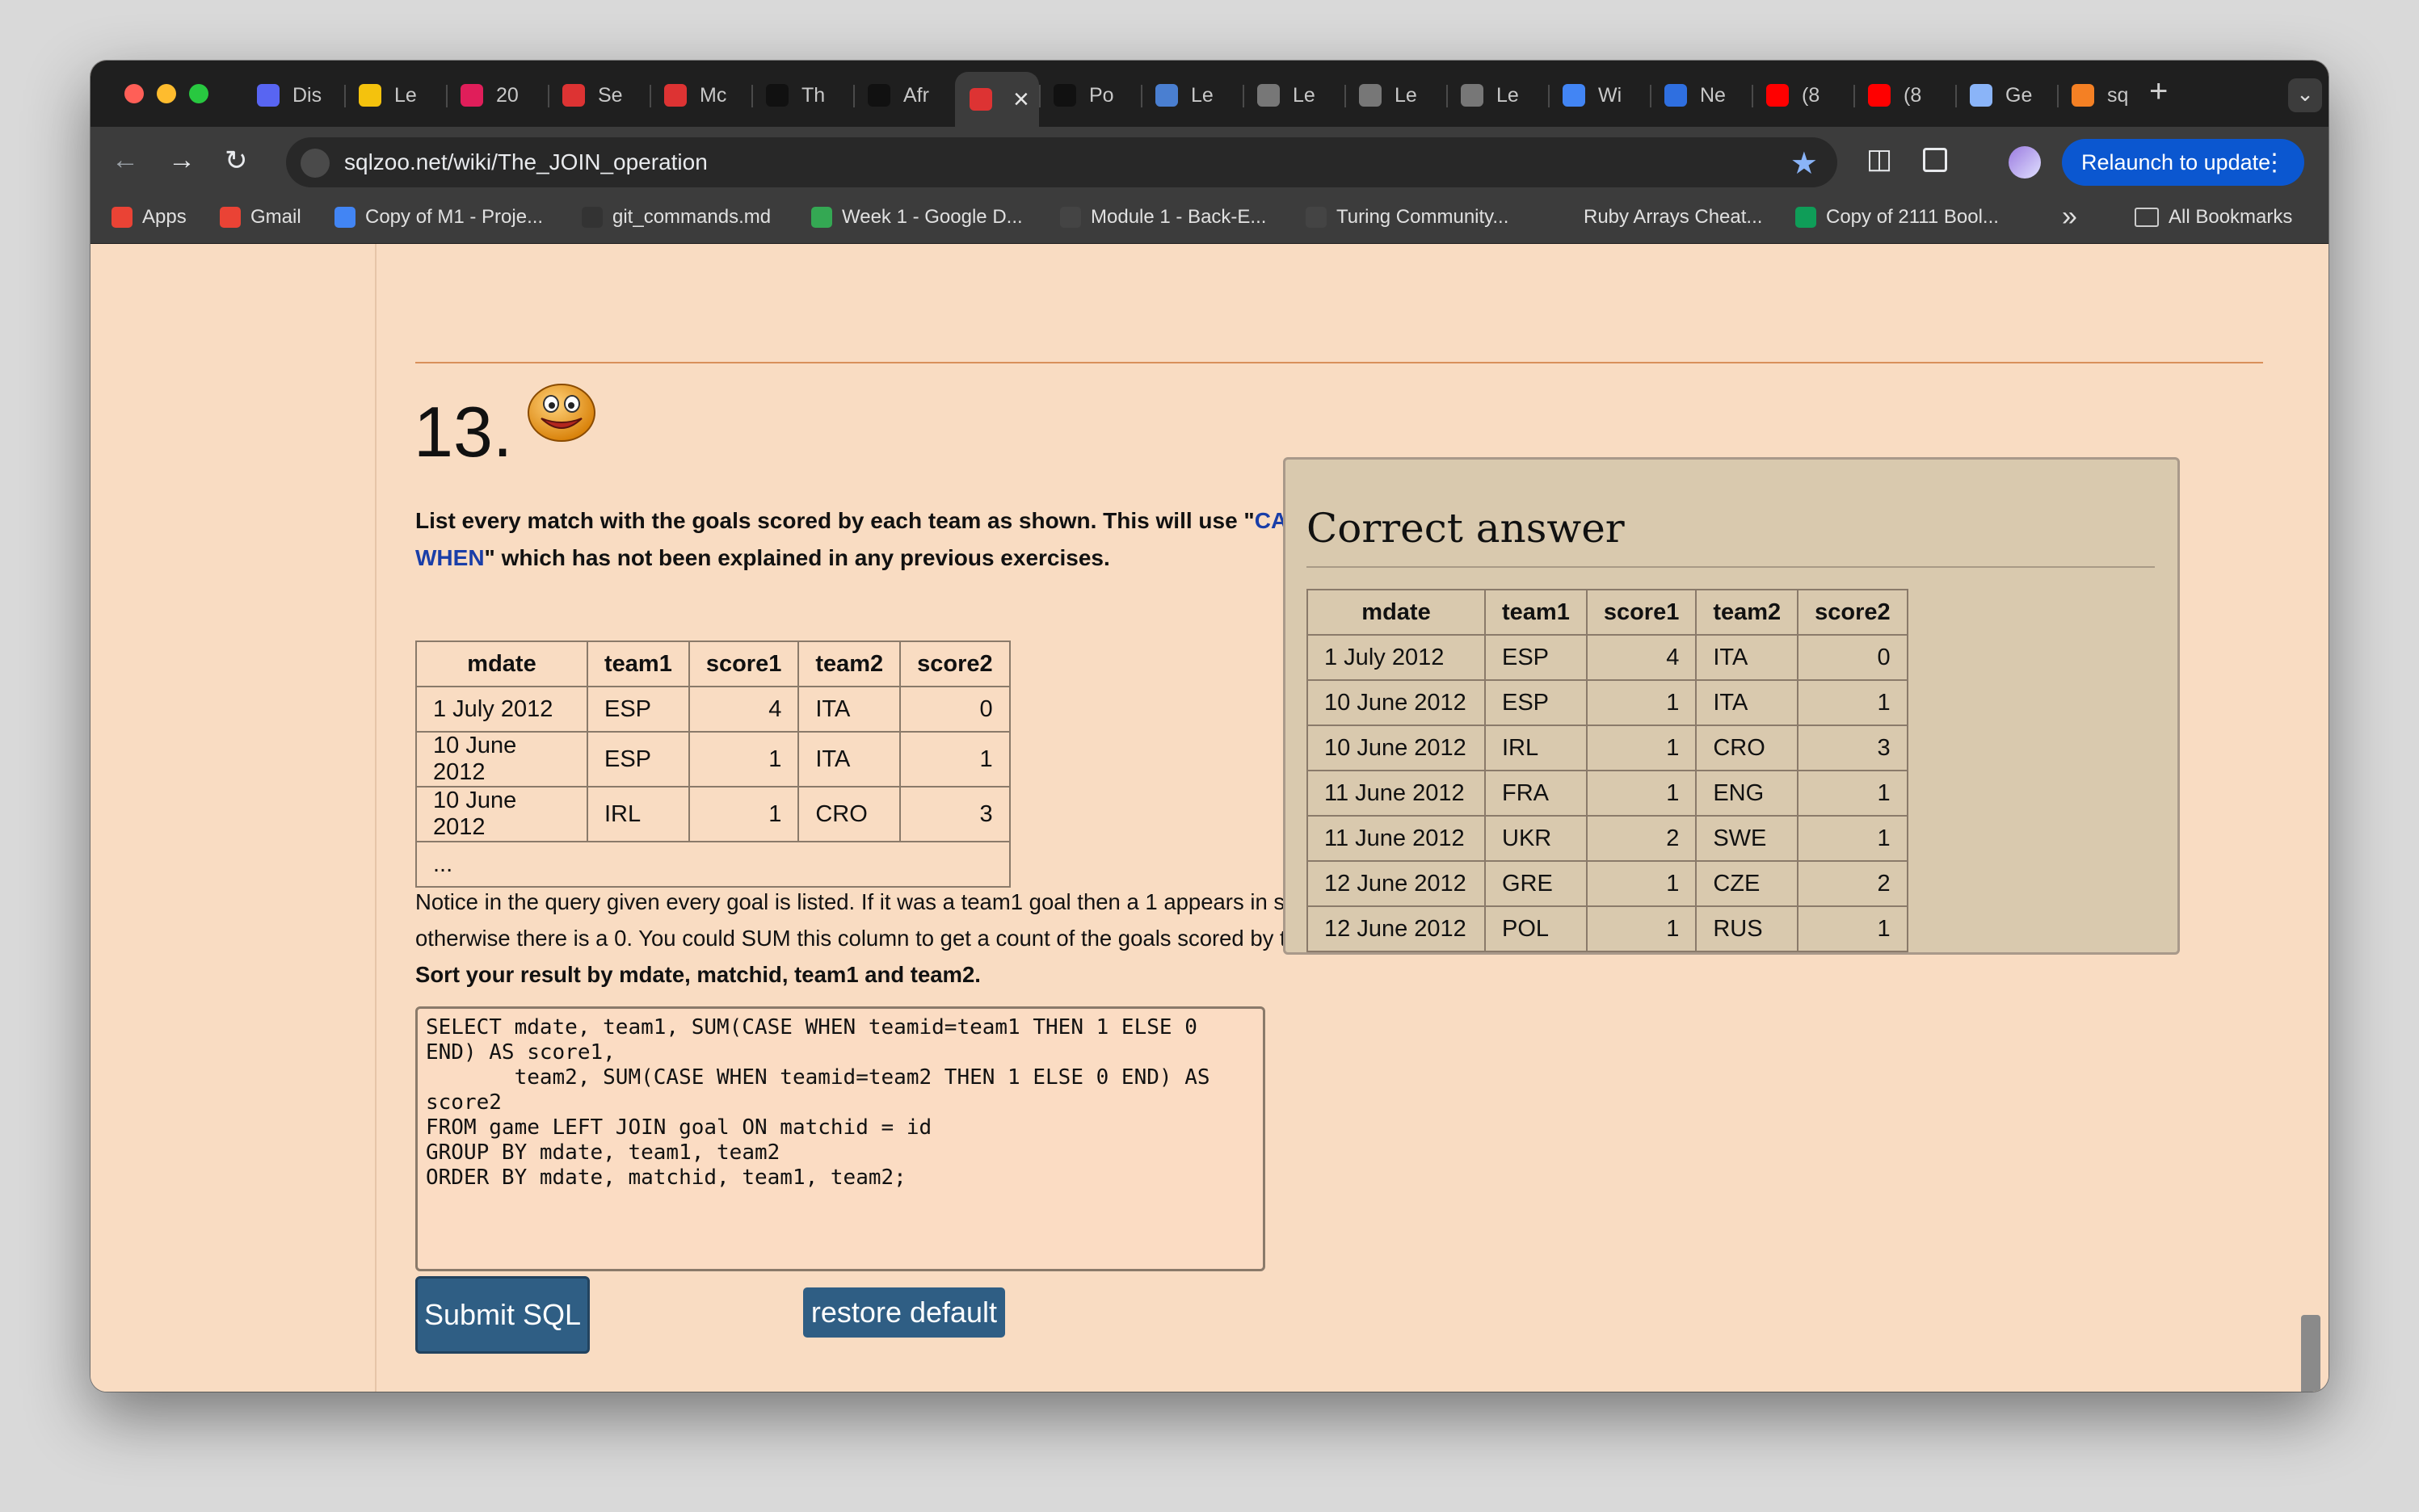  What do you see at coordinates (134, 93) in the screenshot?
I see `close-window-button` at bounding box center [134, 93].